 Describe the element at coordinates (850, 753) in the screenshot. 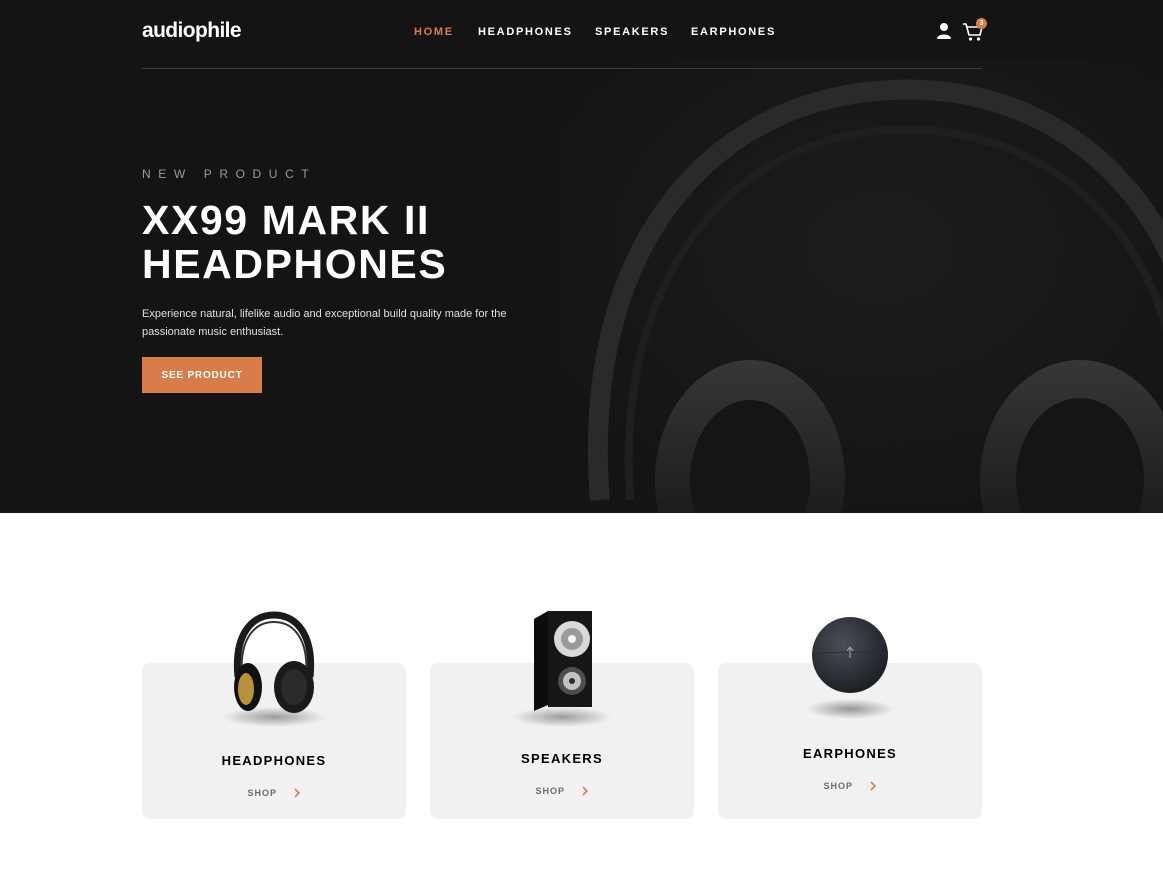

I see `category-title: EARPHONES` at that location.